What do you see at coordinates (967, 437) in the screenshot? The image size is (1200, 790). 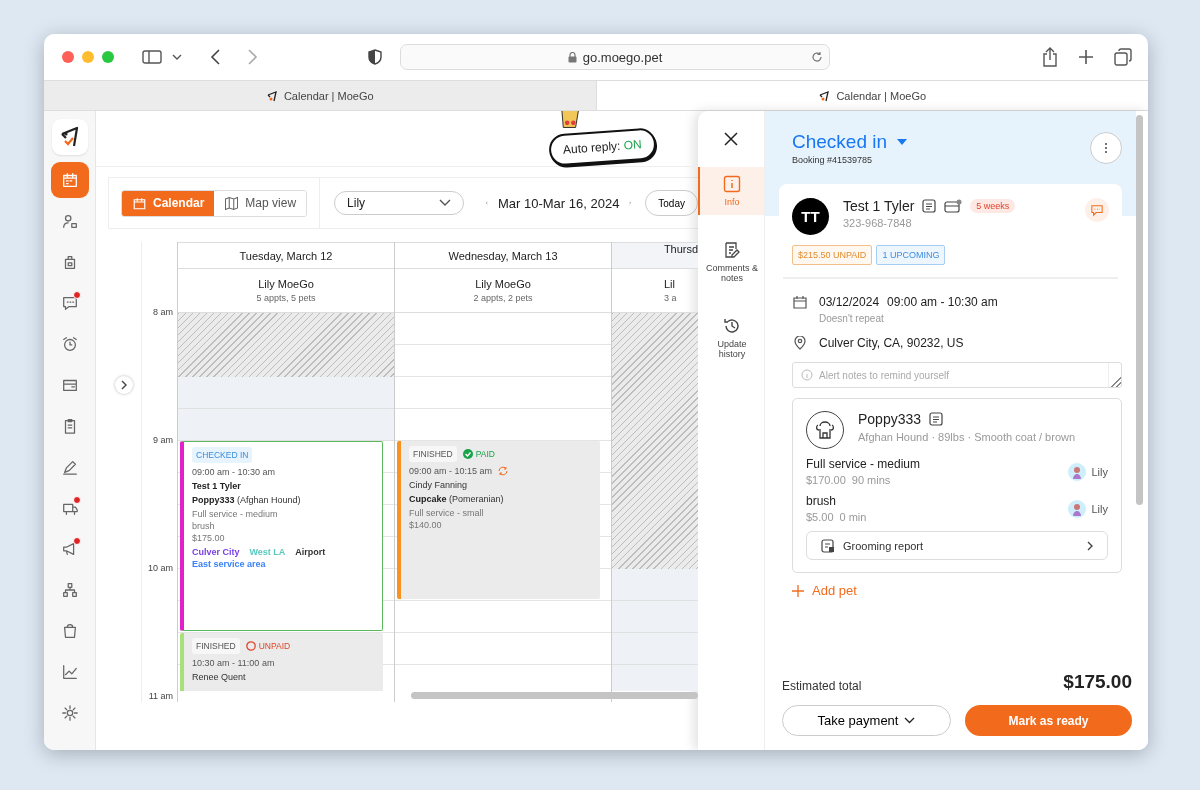 I see `pet-details: Afghan Hound · 89lbs · Smooth coat / brown` at bounding box center [967, 437].